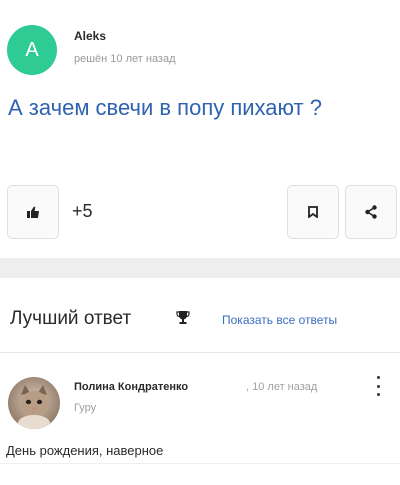 This screenshot has height=485, width=400. I want to click on question-title: А зачем свечи в попу пихают ?, so click(165, 107).